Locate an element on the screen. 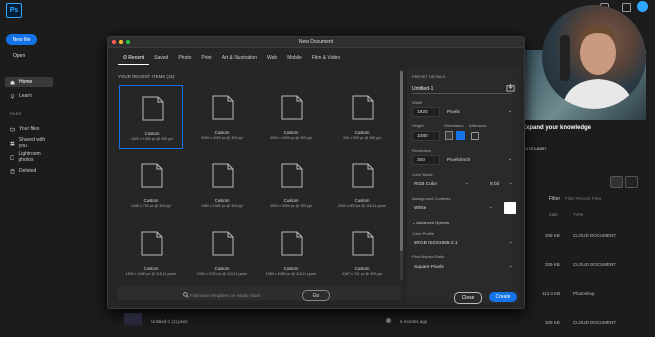  new-file-button: New file is located at coordinates (21, 39).